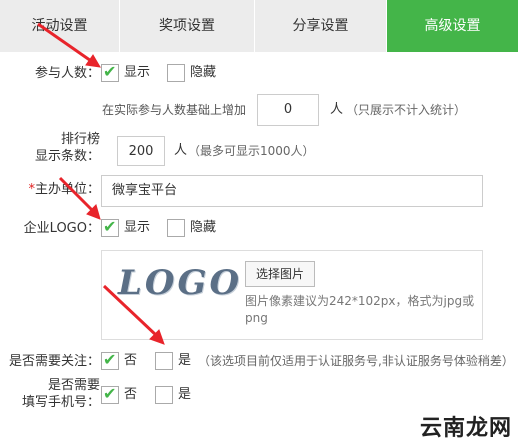  I want to click on phone-label-line2: 填写手机号：, so click(60, 402).